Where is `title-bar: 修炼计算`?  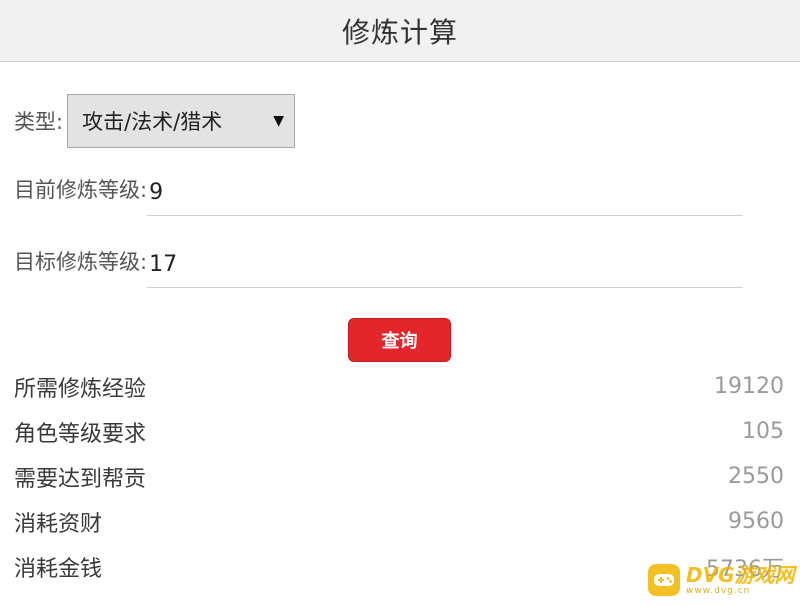
title-bar: 修炼计算 is located at coordinates (400, 31).